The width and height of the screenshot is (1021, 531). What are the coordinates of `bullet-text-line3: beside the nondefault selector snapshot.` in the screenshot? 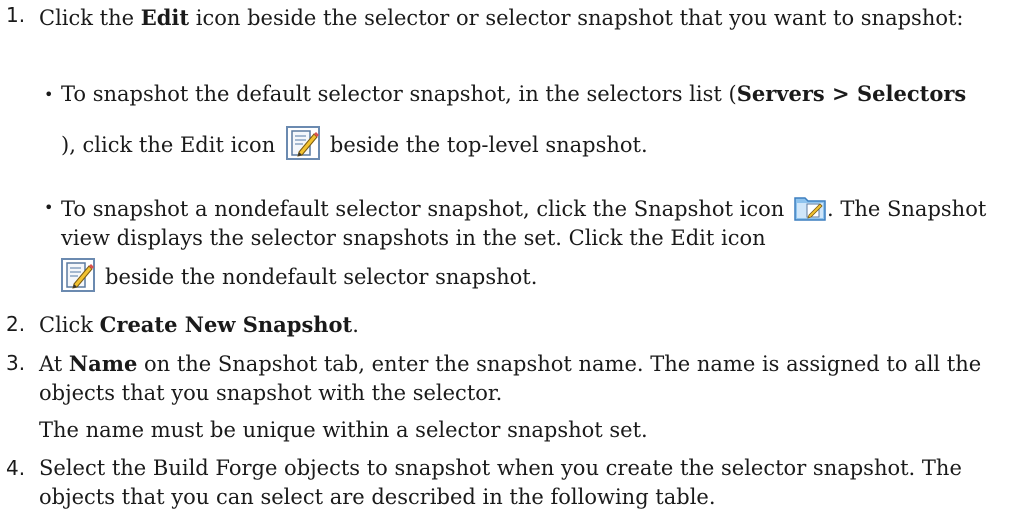 It's located at (526, 276).